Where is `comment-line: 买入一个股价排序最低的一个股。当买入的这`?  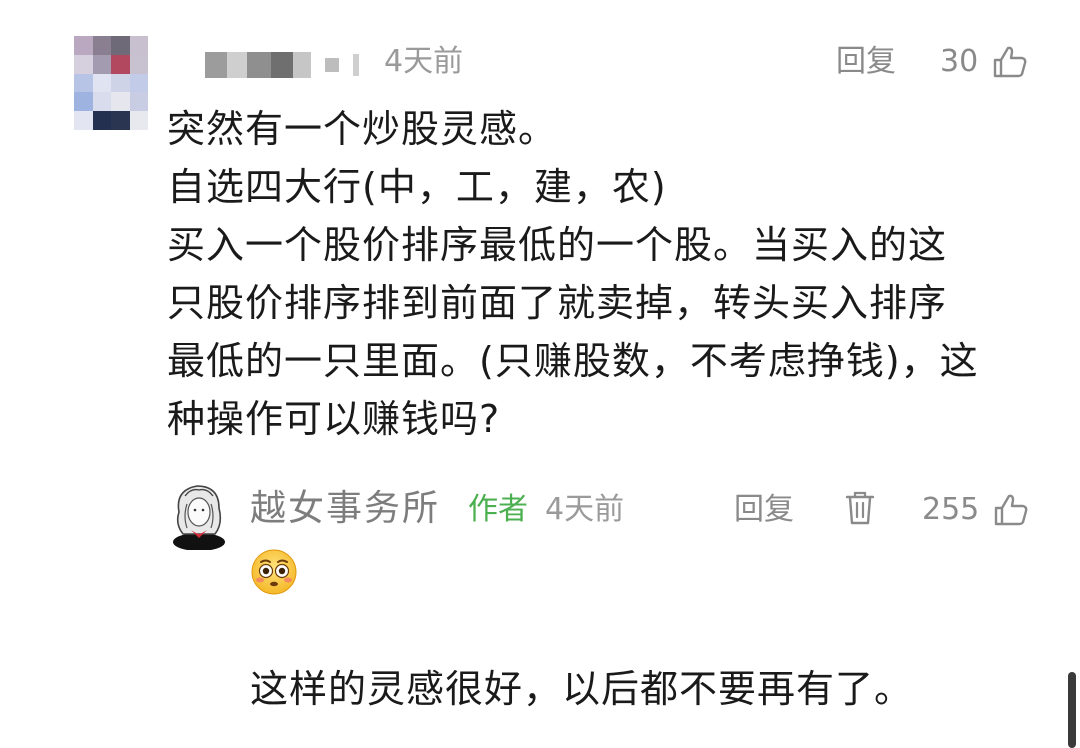 comment-line: 买入一个股价排序最低的一个股。当买入的这 is located at coordinates (557, 245).